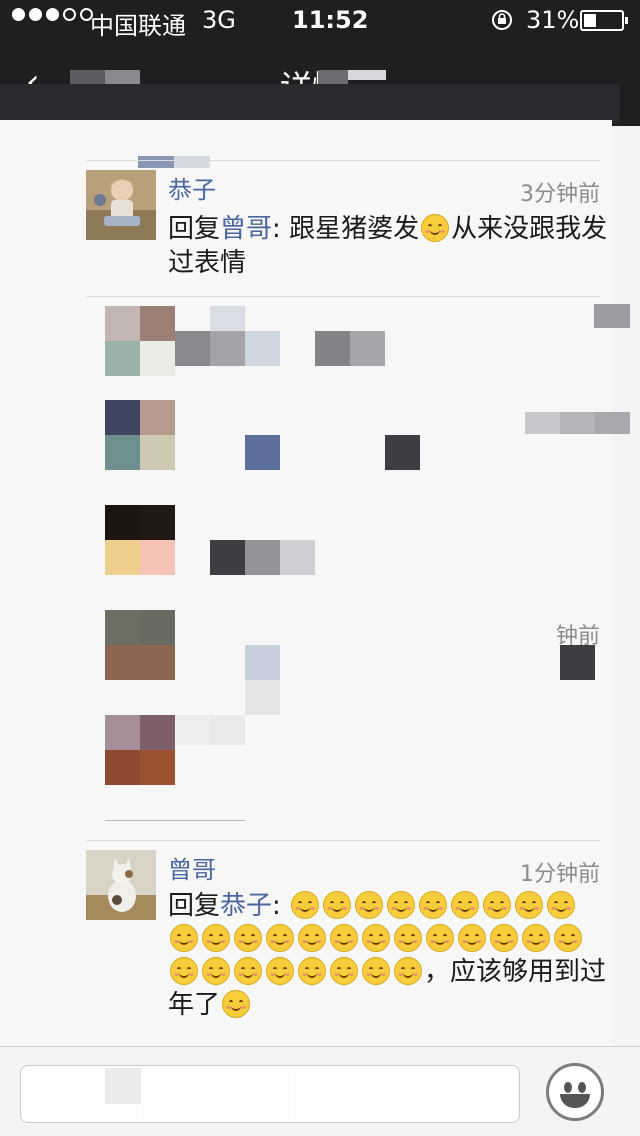  What do you see at coordinates (138, 26) in the screenshot?
I see `carrier-name: 中国联通` at bounding box center [138, 26].